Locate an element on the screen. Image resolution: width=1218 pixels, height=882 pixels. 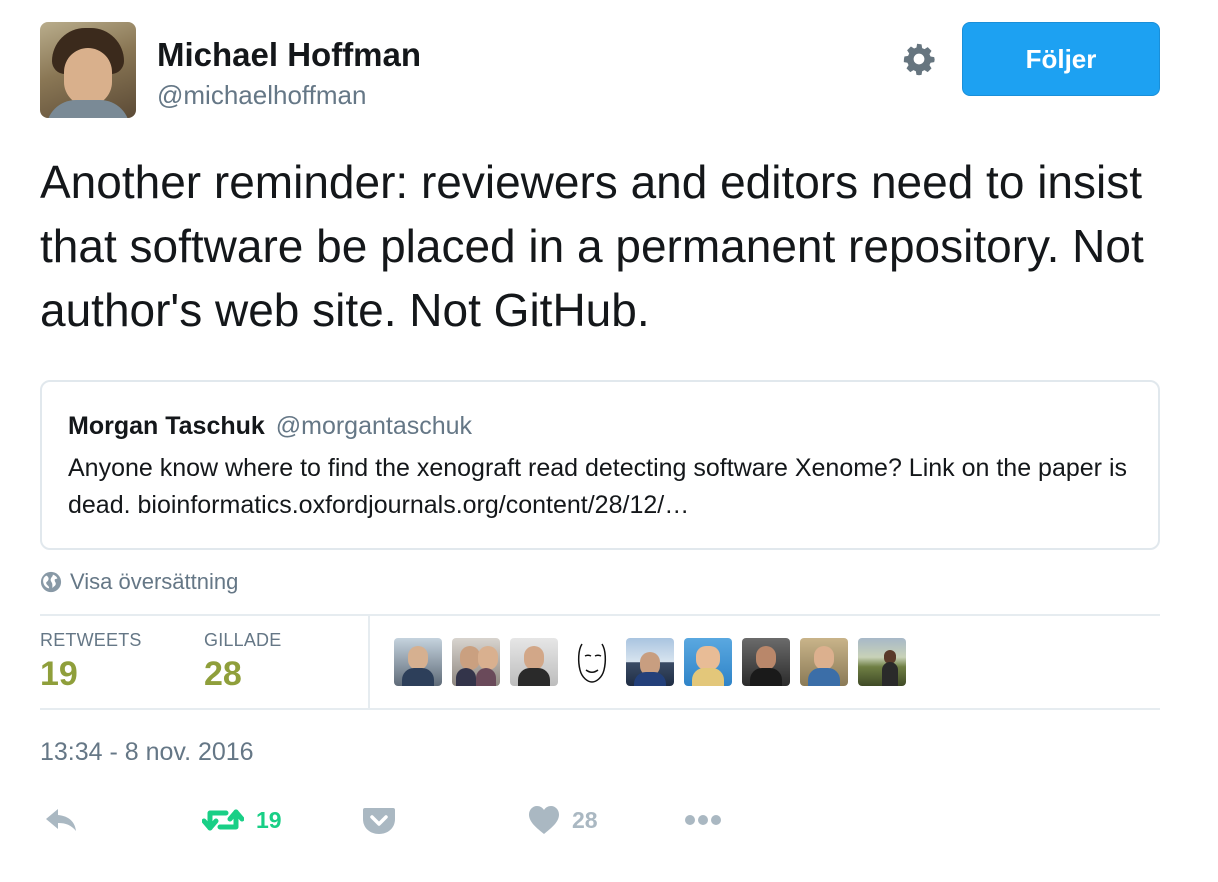
retweets-label: RETWEETS is located at coordinates (91, 640).